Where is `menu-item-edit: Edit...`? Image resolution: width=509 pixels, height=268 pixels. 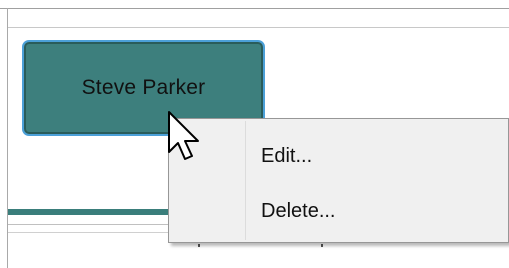
menu-item-edit: Edit... is located at coordinates (338, 156).